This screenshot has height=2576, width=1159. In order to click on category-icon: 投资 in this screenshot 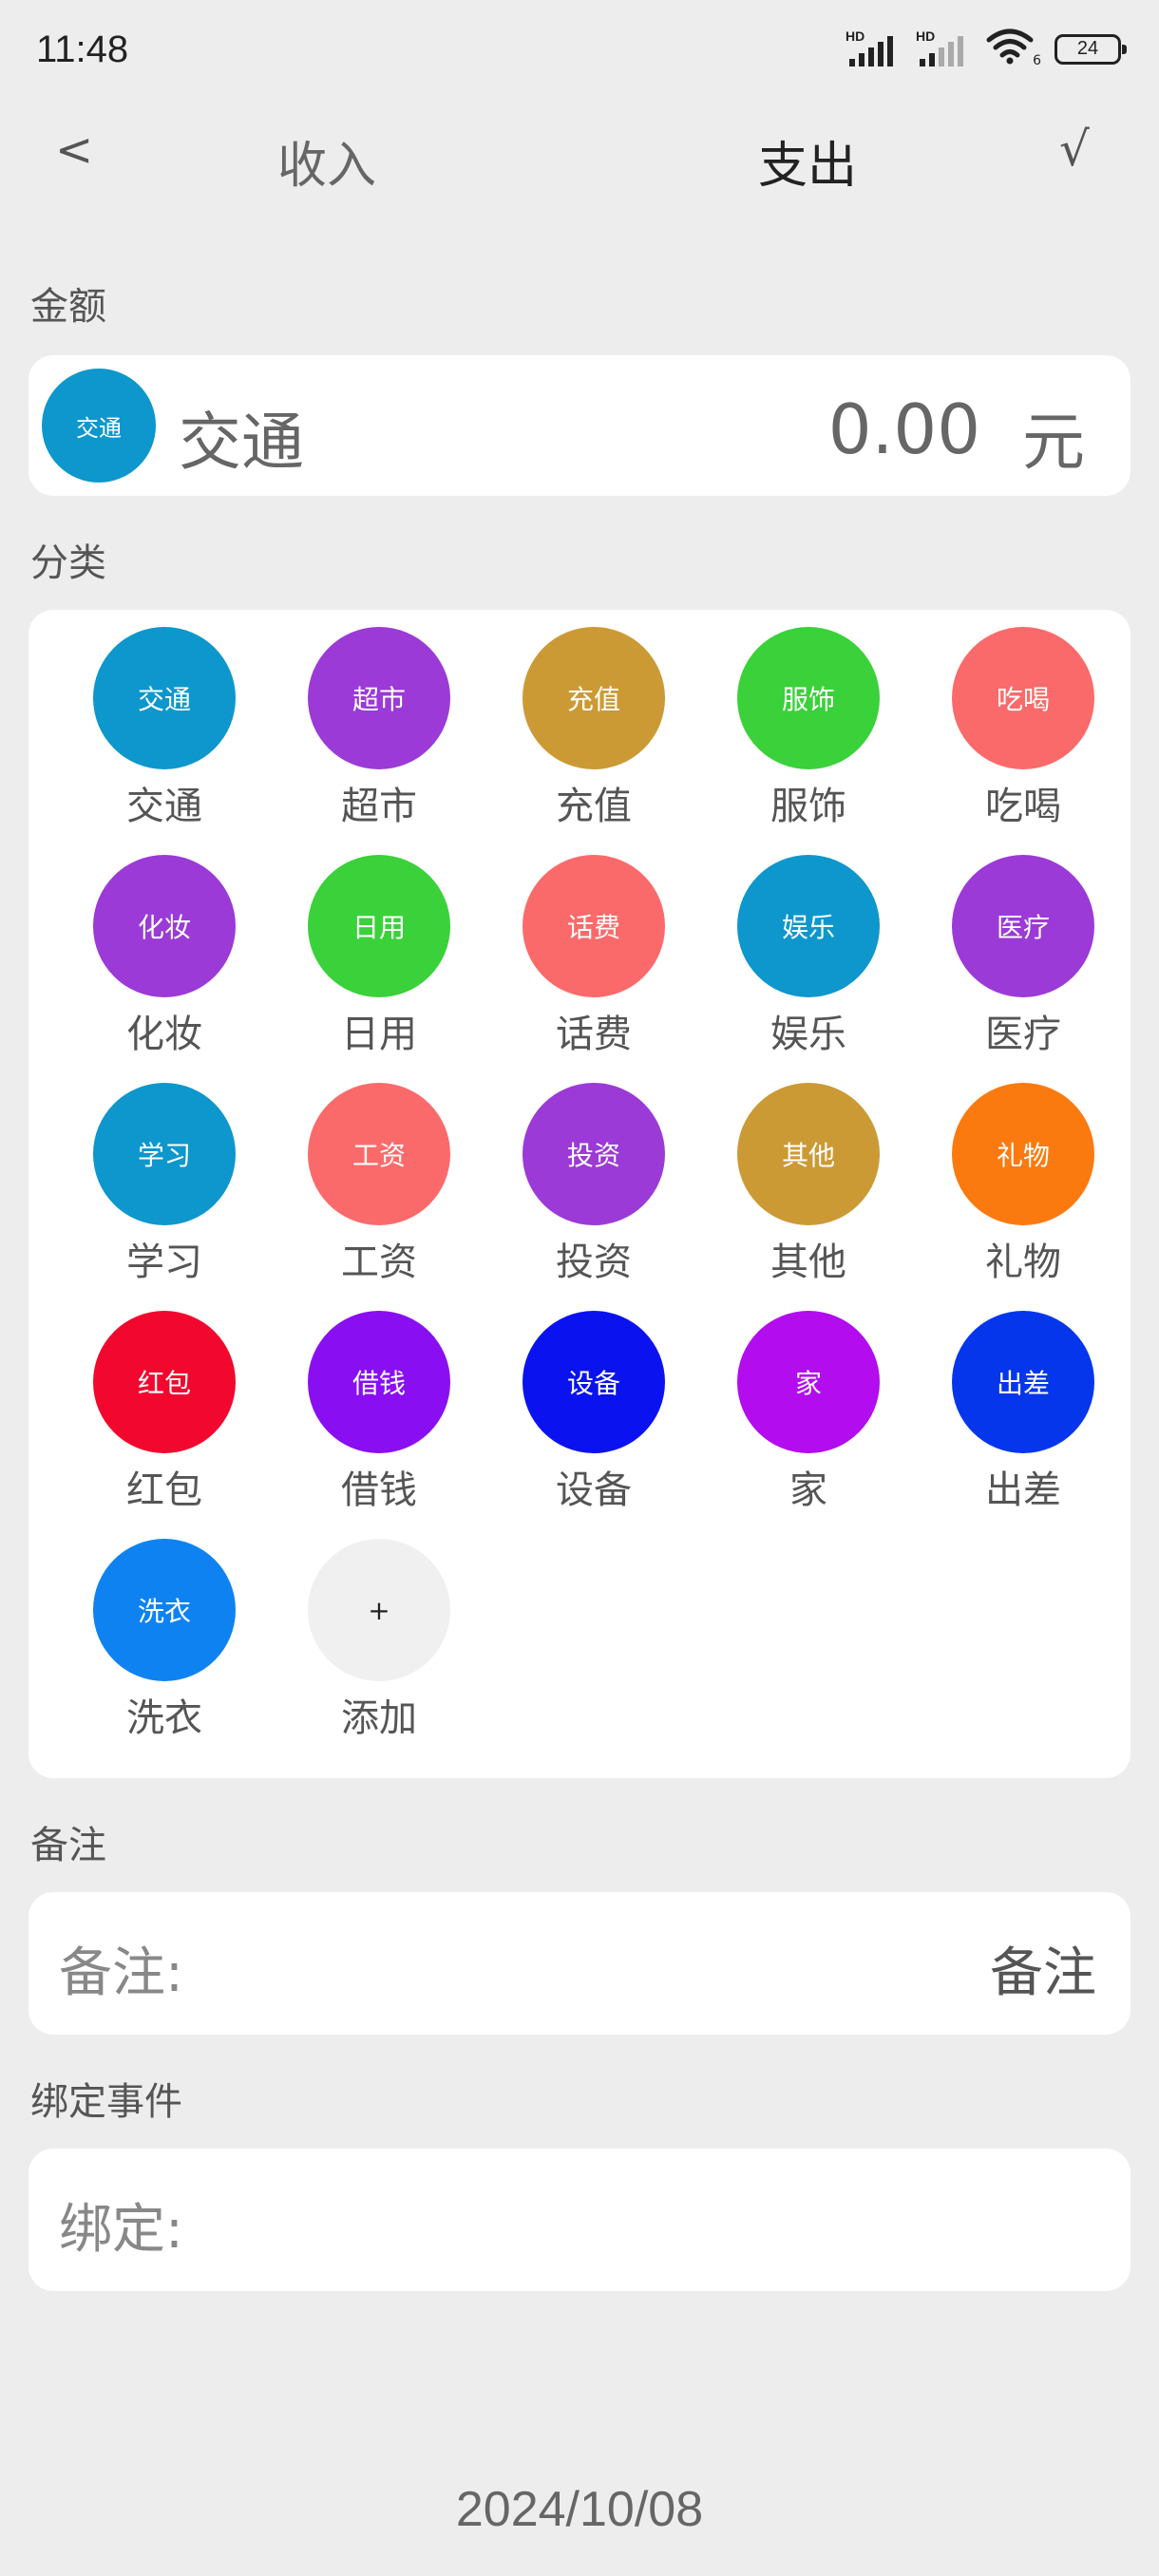, I will do `click(593, 1154)`.